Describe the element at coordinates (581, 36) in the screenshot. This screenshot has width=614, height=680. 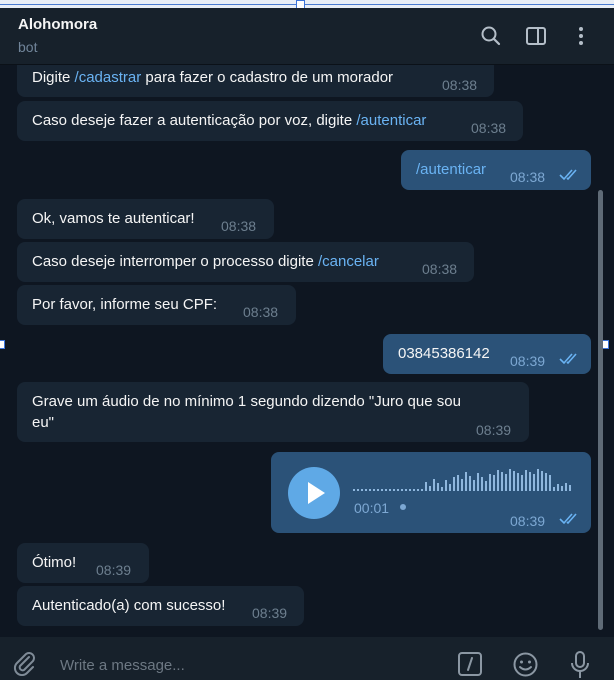
I see `more-vertical-icon` at that location.